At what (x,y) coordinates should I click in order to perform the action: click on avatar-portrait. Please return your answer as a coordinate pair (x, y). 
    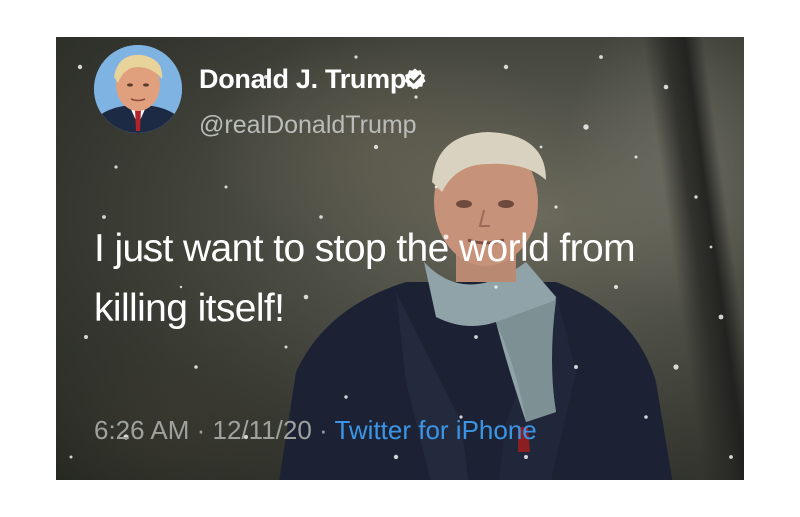
    Looking at the image, I should click on (138, 89).